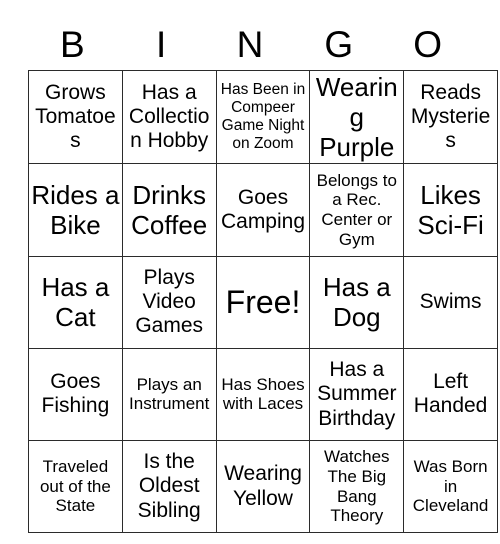 This screenshot has width=500, height=544. I want to click on bingo-cell-label: Traveled out of the State, so click(75, 486).